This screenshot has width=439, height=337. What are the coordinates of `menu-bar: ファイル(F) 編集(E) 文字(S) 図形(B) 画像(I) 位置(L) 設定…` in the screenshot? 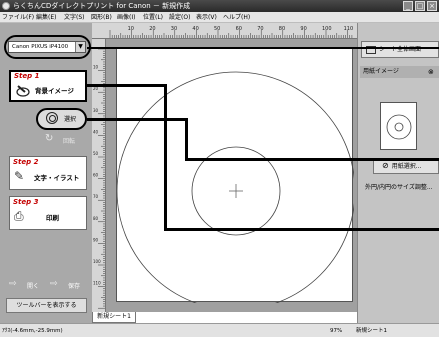 It's located at (219, 17).